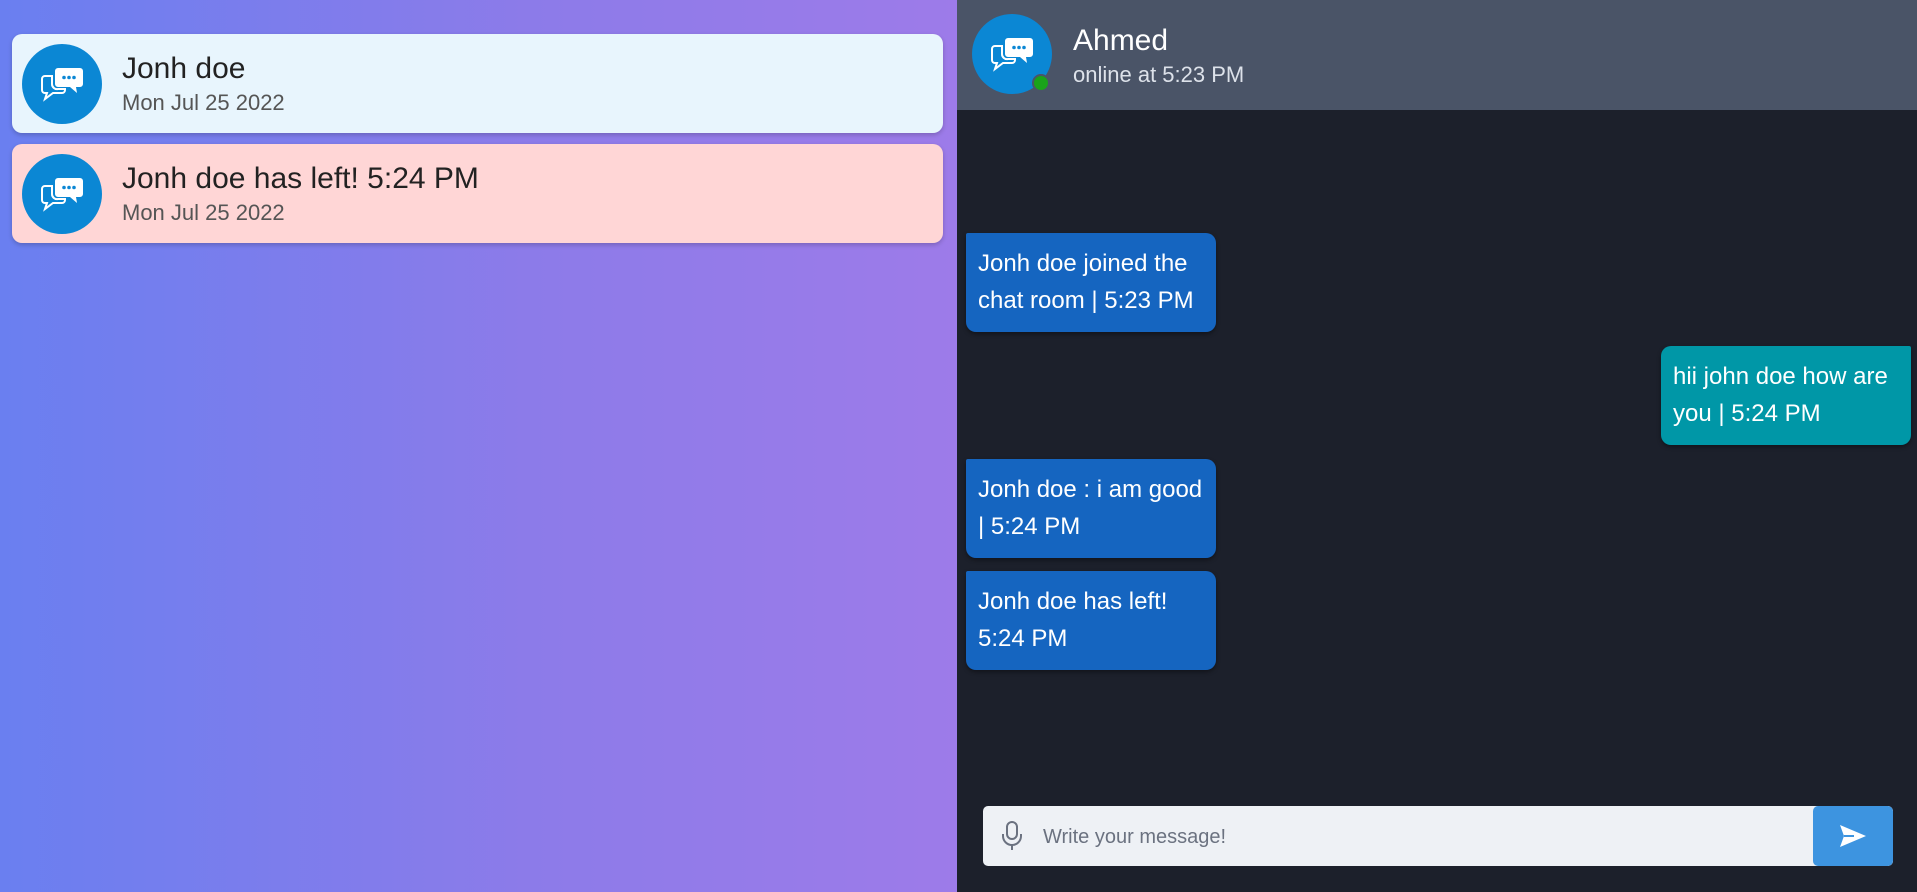 The image size is (1917, 892). I want to click on contact-name: Ahmed, so click(1121, 40).